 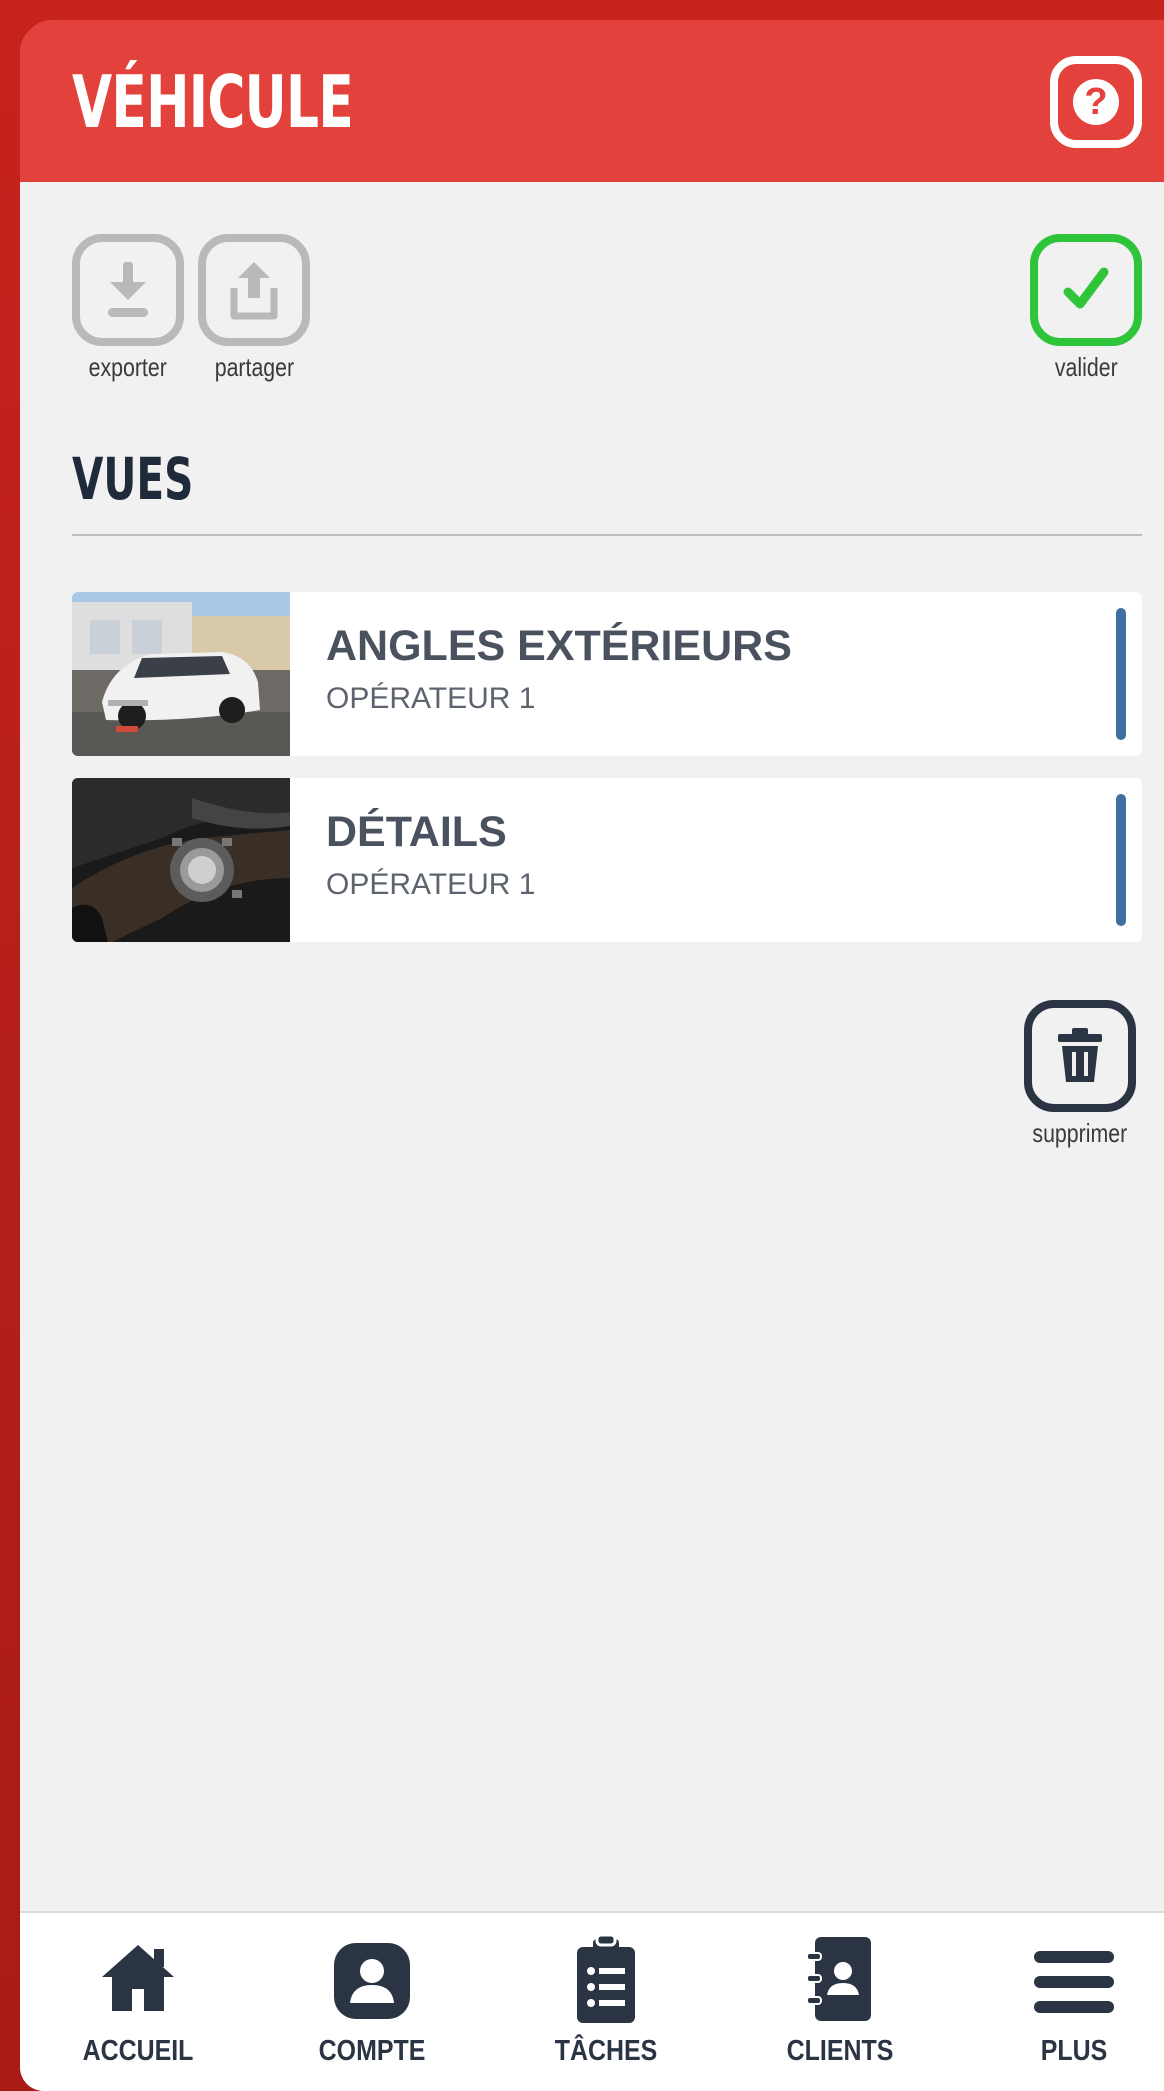 What do you see at coordinates (128, 367) in the screenshot?
I see `export-label: exporter` at bounding box center [128, 367].